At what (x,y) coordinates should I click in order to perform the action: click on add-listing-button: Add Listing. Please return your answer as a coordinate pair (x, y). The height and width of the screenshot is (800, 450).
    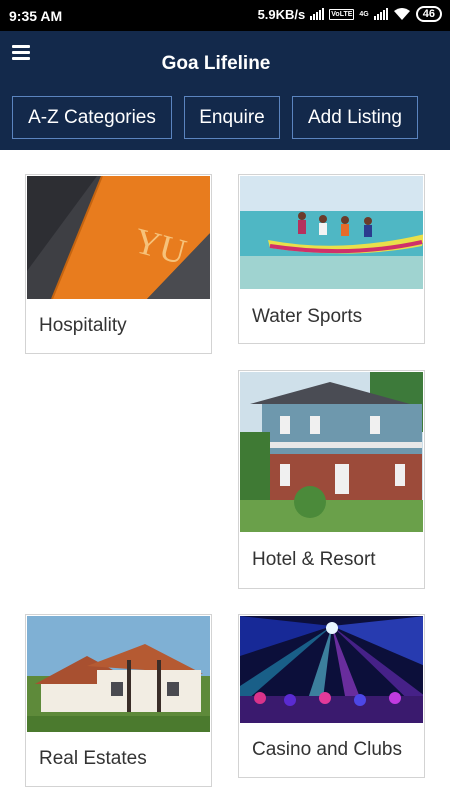
    Looking at the image, I should click on (355, 117).